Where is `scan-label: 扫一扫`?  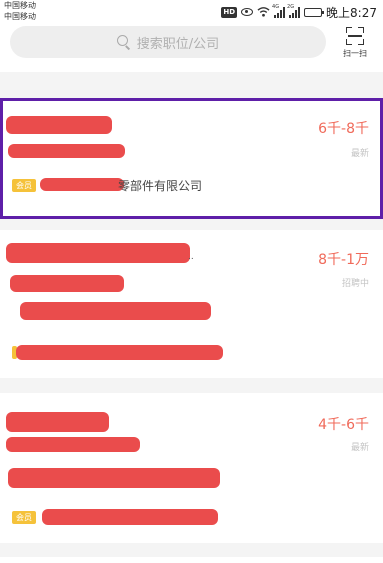 scan-label: 扫一扫 is located at coordinates (355, 53).